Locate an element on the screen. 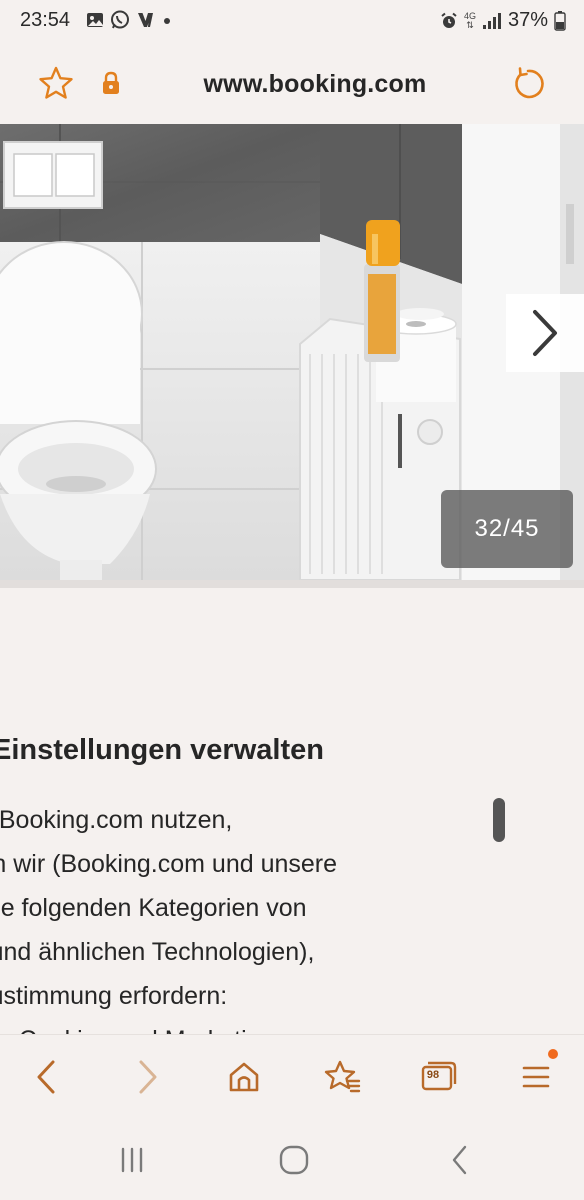 This screenshot has height=1200, width=584. battery-icon is located at coordinates (560, 20).